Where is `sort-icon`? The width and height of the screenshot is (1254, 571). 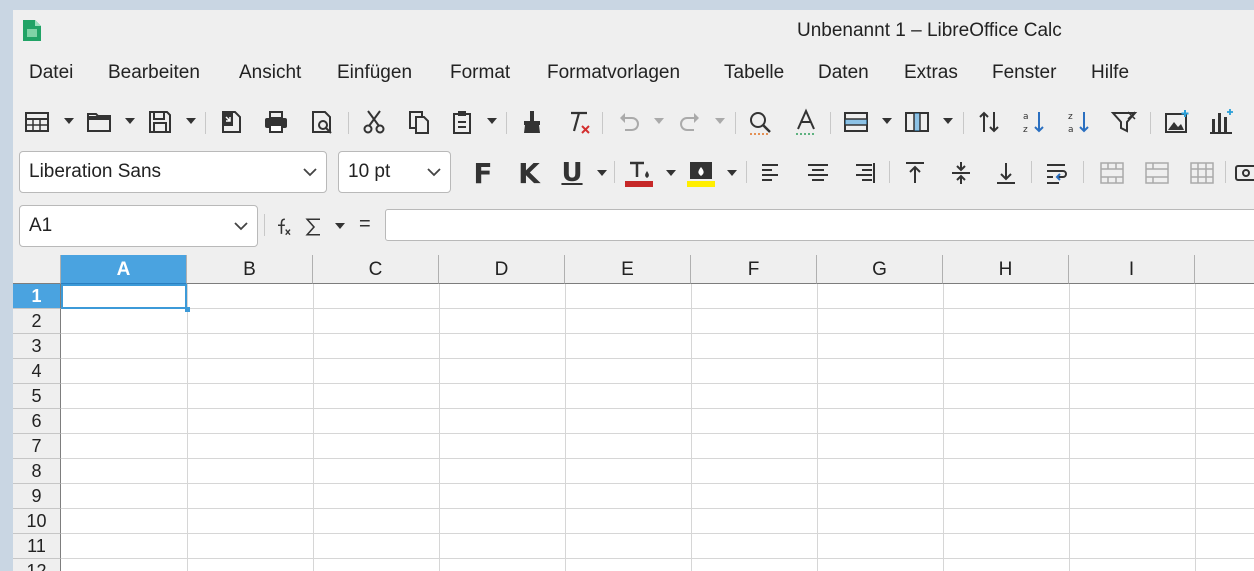
sort-icon is located at coordinates (989, 122).